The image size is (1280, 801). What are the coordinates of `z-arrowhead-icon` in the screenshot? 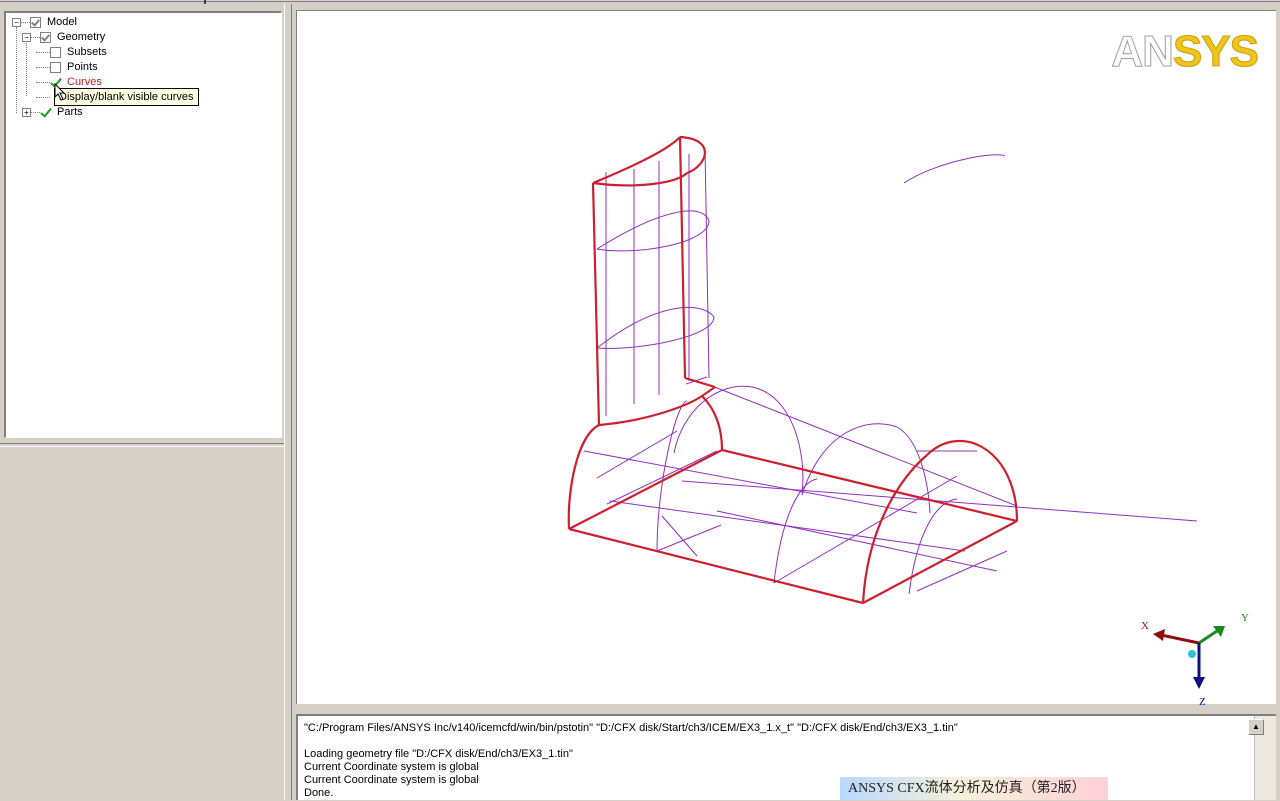 It's located at (1199, 683).